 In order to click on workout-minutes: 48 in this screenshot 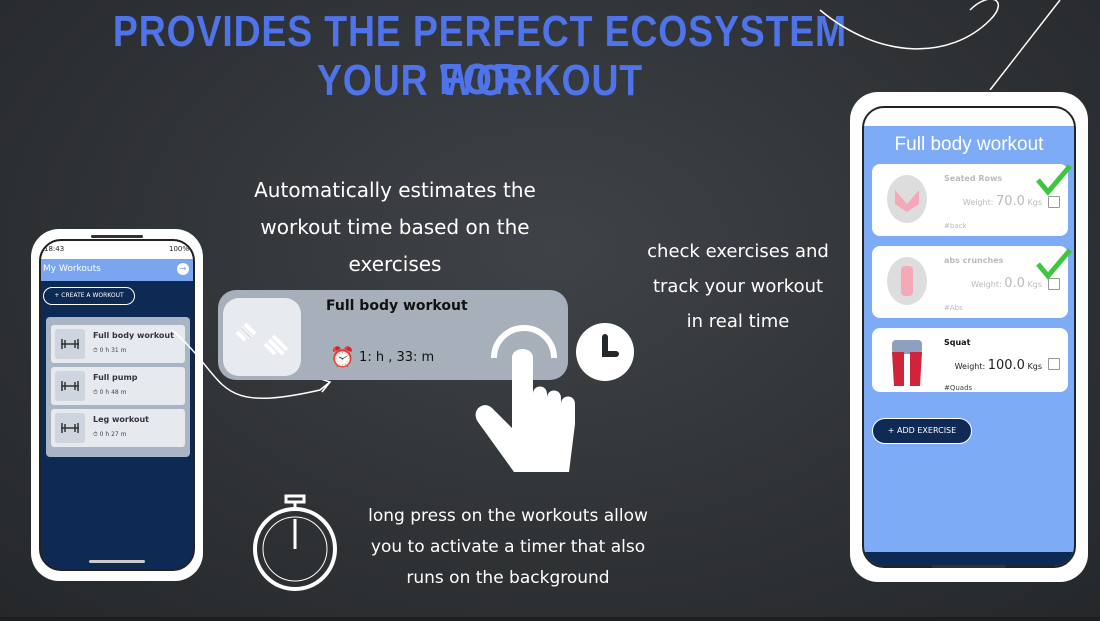, I will do `click(115, 392)`.